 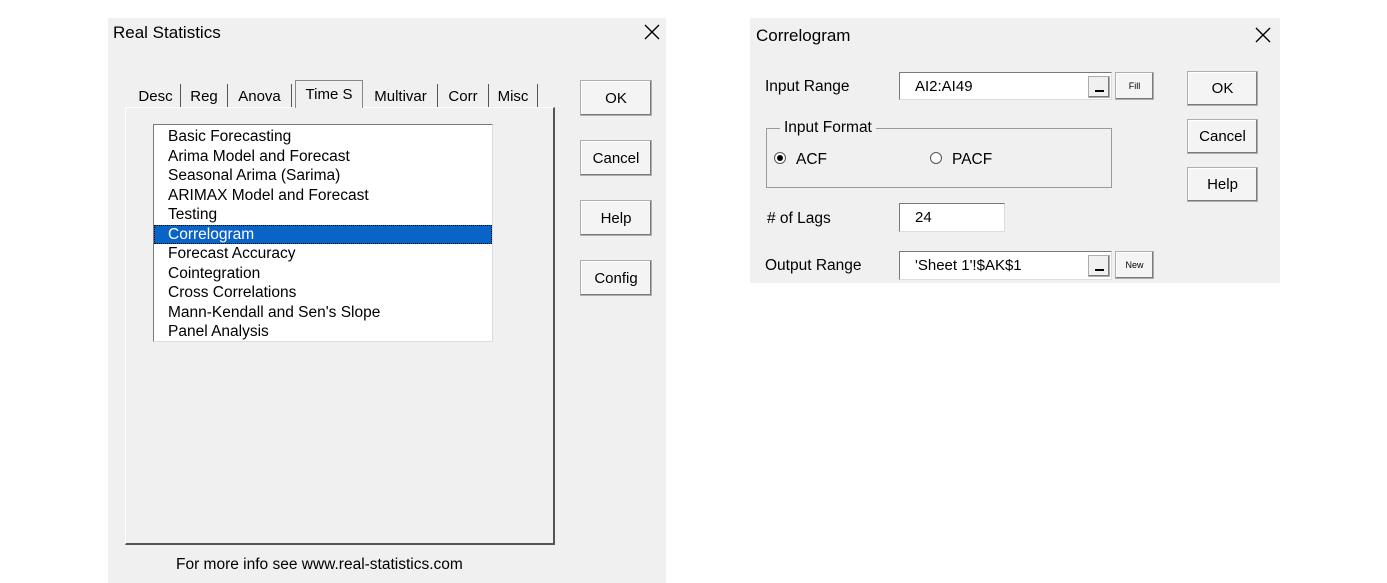 I want to click on list-item: Cointegration, so click(x=323, y=274).